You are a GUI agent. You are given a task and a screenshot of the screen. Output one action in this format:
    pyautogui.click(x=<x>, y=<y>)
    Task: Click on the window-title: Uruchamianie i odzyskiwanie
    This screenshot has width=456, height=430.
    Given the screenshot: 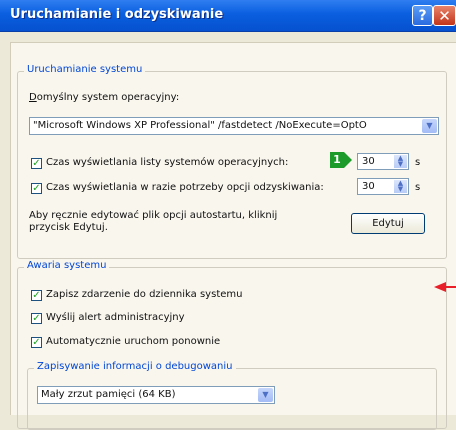 What is the action you would take?
    pyautogui.click(x=117, y=14)
    